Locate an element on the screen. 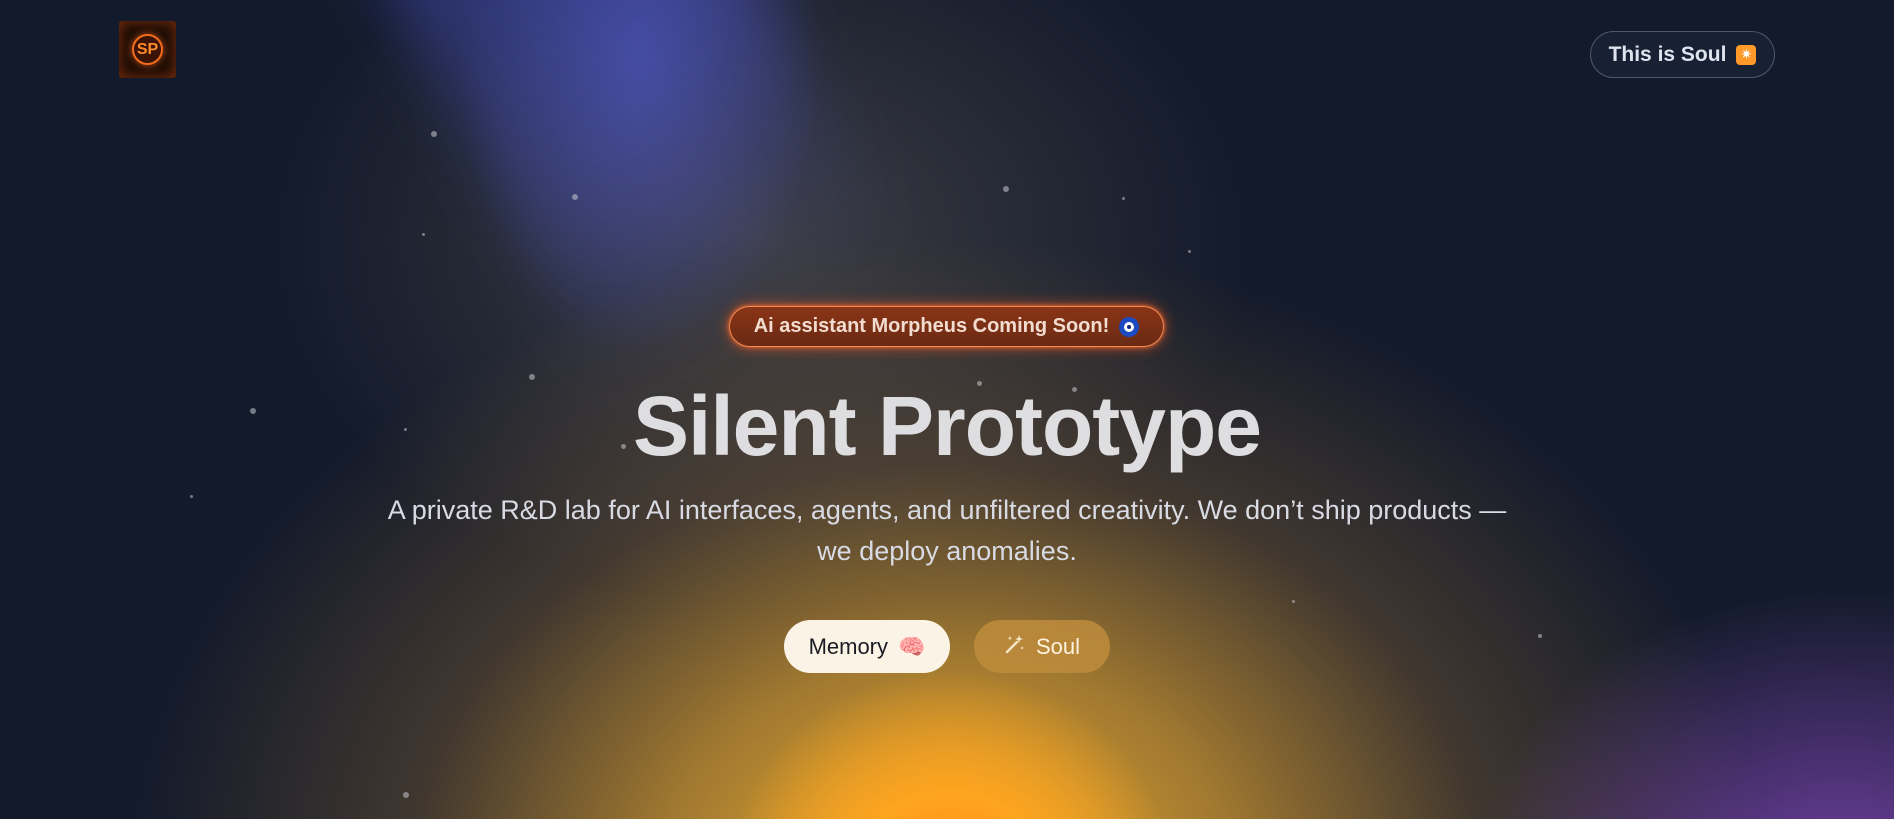 The height and width of the screenshot is (819, 1894). announcement-label: Ai assistant Morpheus Coming Soon! is located at coordinates (931, 326).